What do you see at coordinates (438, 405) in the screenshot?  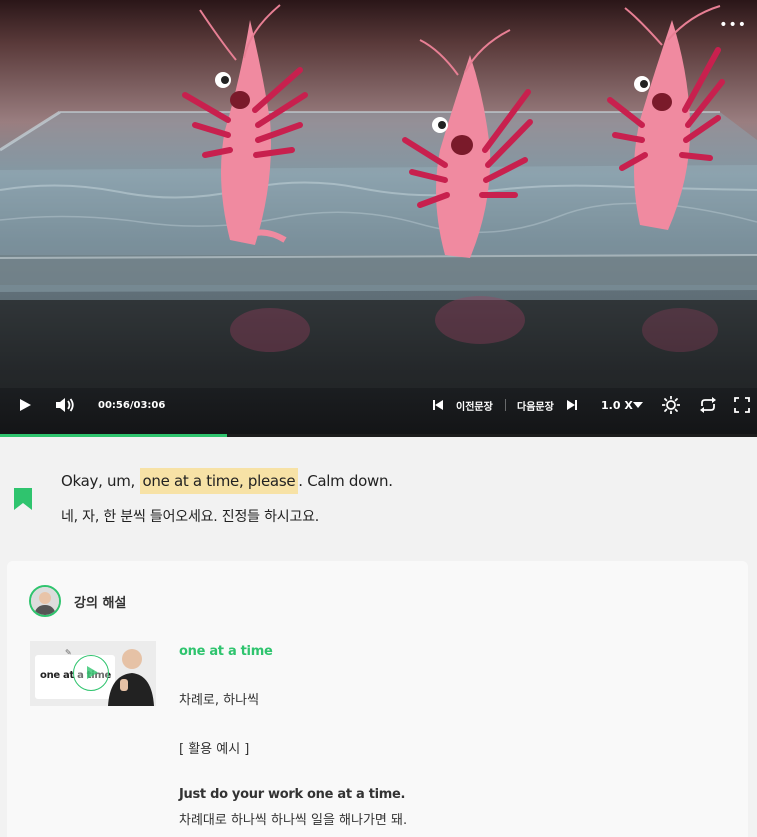 I see `prev-sentence-icon` at bounding box center [438, 405].